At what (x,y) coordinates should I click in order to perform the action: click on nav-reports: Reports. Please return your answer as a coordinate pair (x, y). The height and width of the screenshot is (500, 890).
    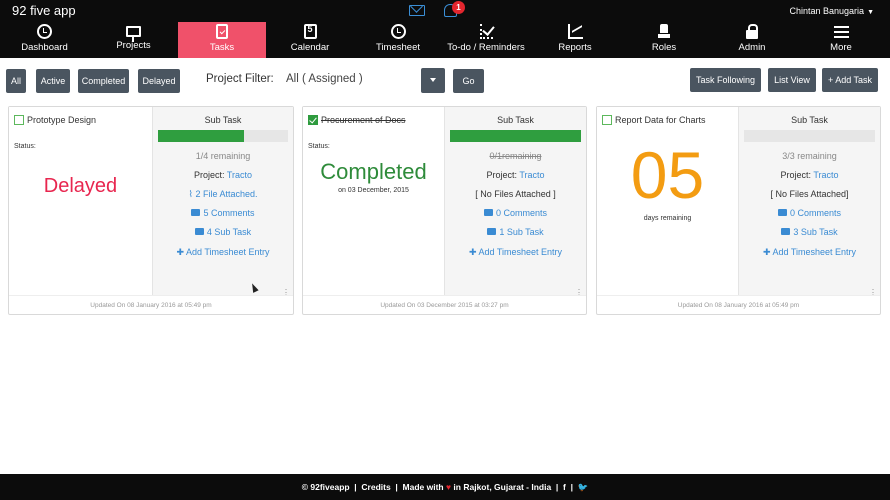
    Looking at the image, I should click on (575, 40).